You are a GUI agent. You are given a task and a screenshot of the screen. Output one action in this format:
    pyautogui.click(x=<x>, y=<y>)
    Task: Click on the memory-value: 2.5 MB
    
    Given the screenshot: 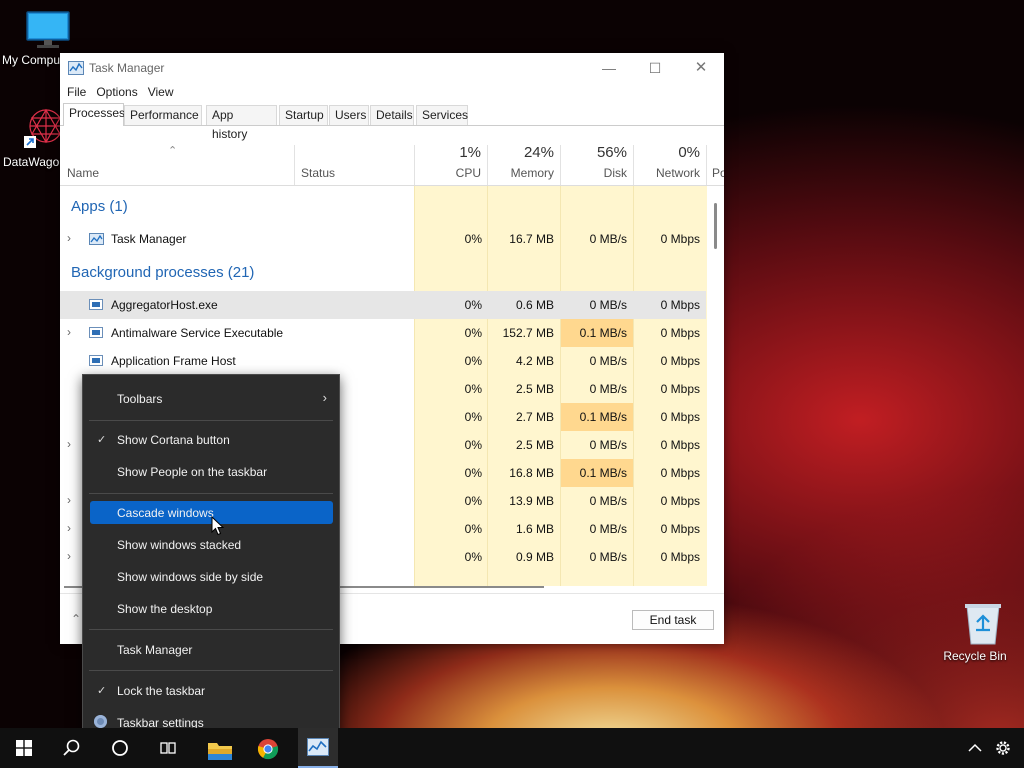 What is the action you would take?
    pyautogui.click(x=534, y=389)
    